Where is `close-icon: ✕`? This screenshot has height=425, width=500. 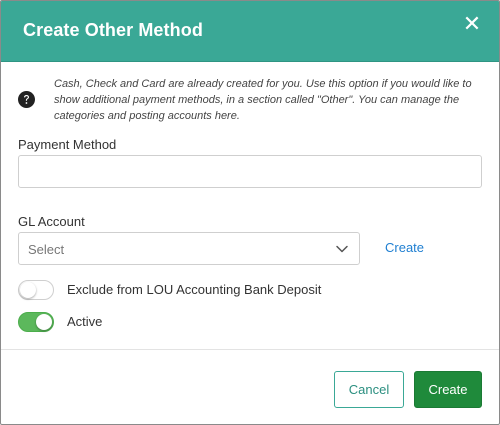
close-icon: ✕ is located at coordinates (472, 25).